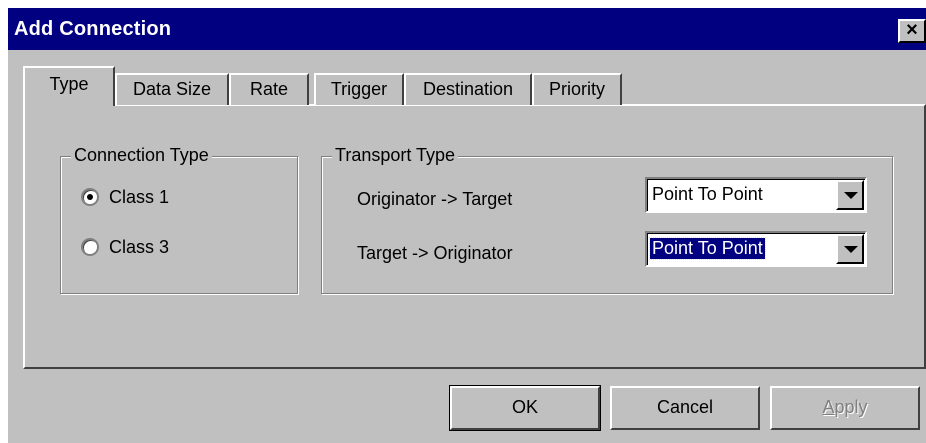 Image resolution: width=926 pixels, height=443 pixels. Describe the element at coordinates (707, 248) in the screenshot. I see `target-to-originator-value: Point To Point` at that location.